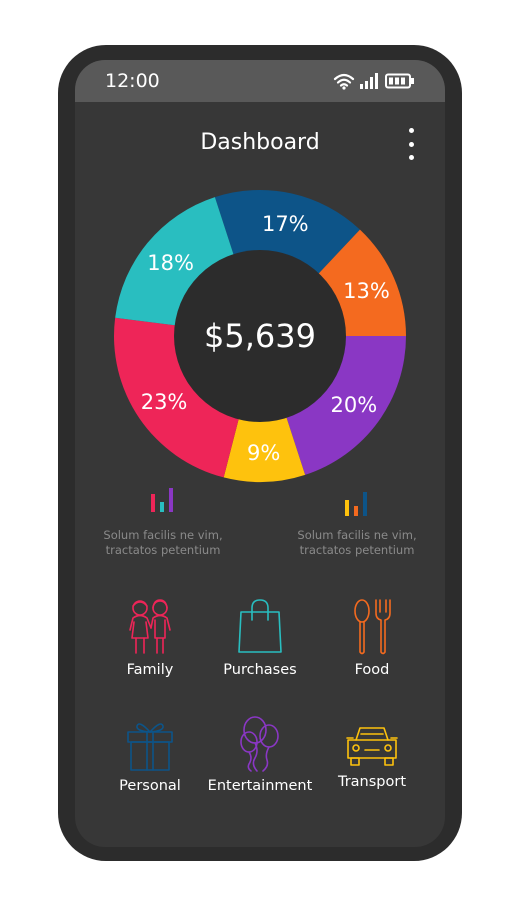 The height and width of the screenshot is (905, 524). I want to click on category-label: Entertainment, so click(260, 786).